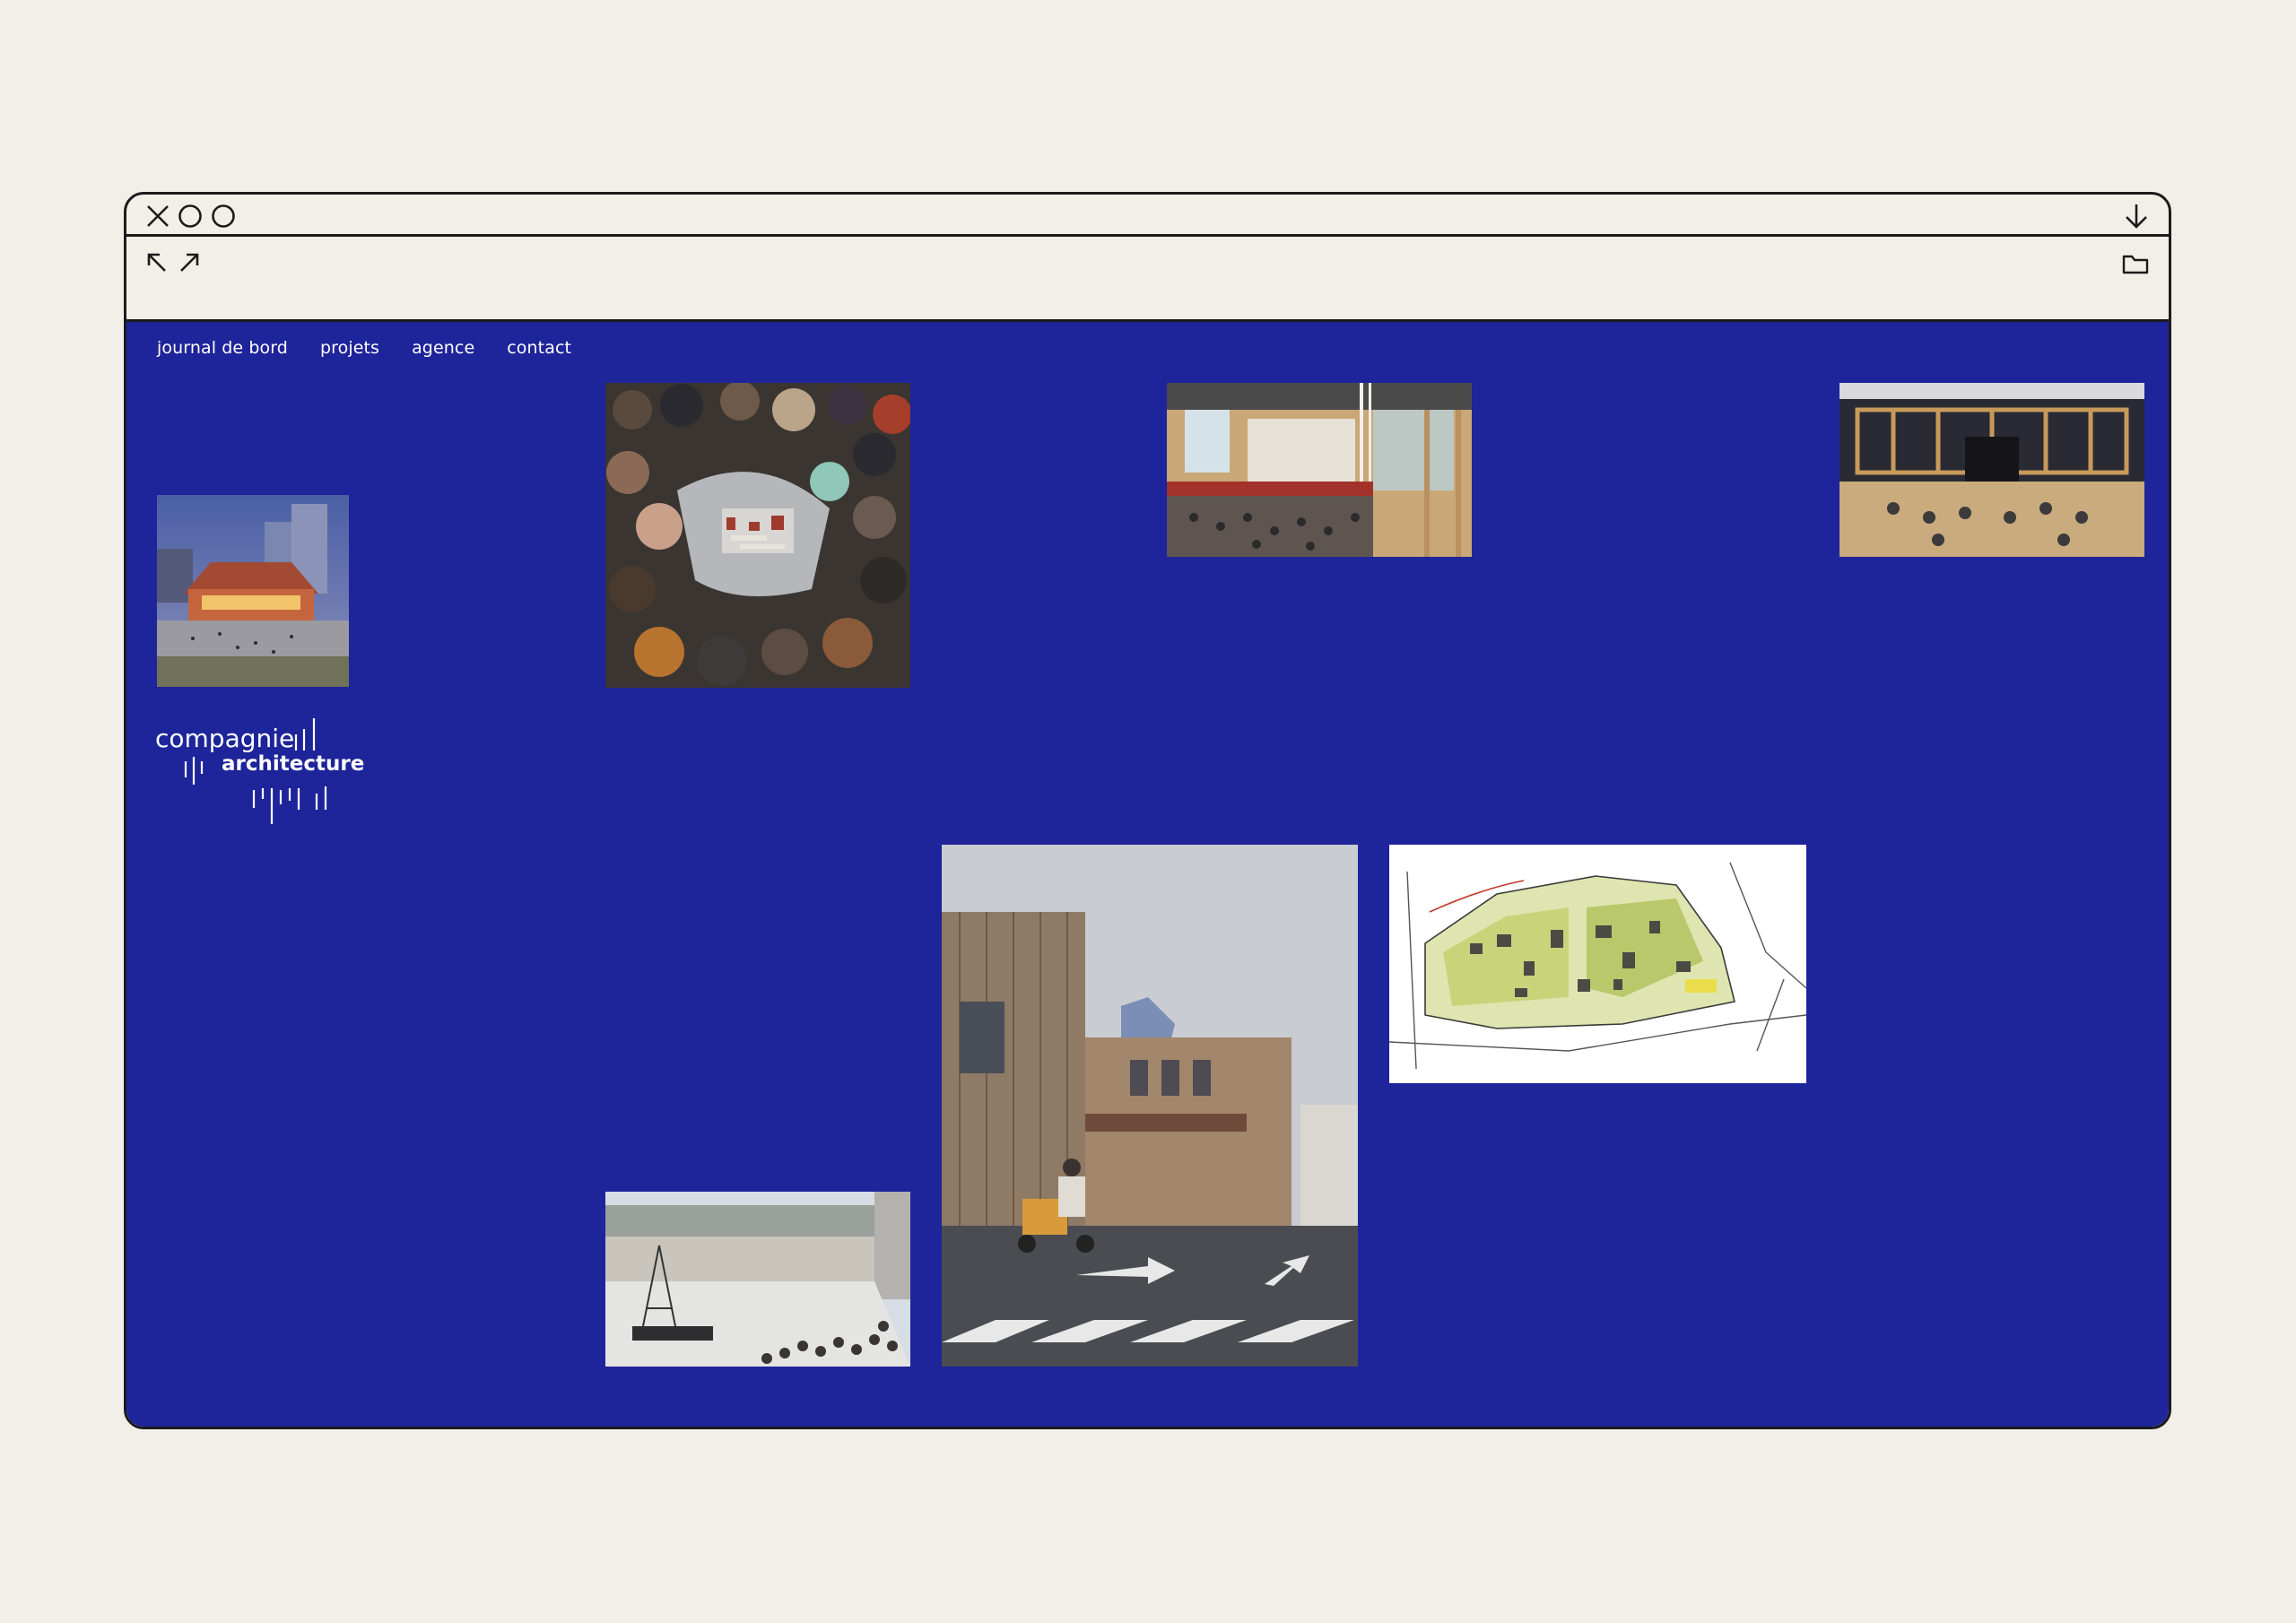 This screenshot has width=2296, height=1623. Describe the element at coordinates (225, 738) in the screenshot. I see `logo-word-compagnie: compagnie` at that location.